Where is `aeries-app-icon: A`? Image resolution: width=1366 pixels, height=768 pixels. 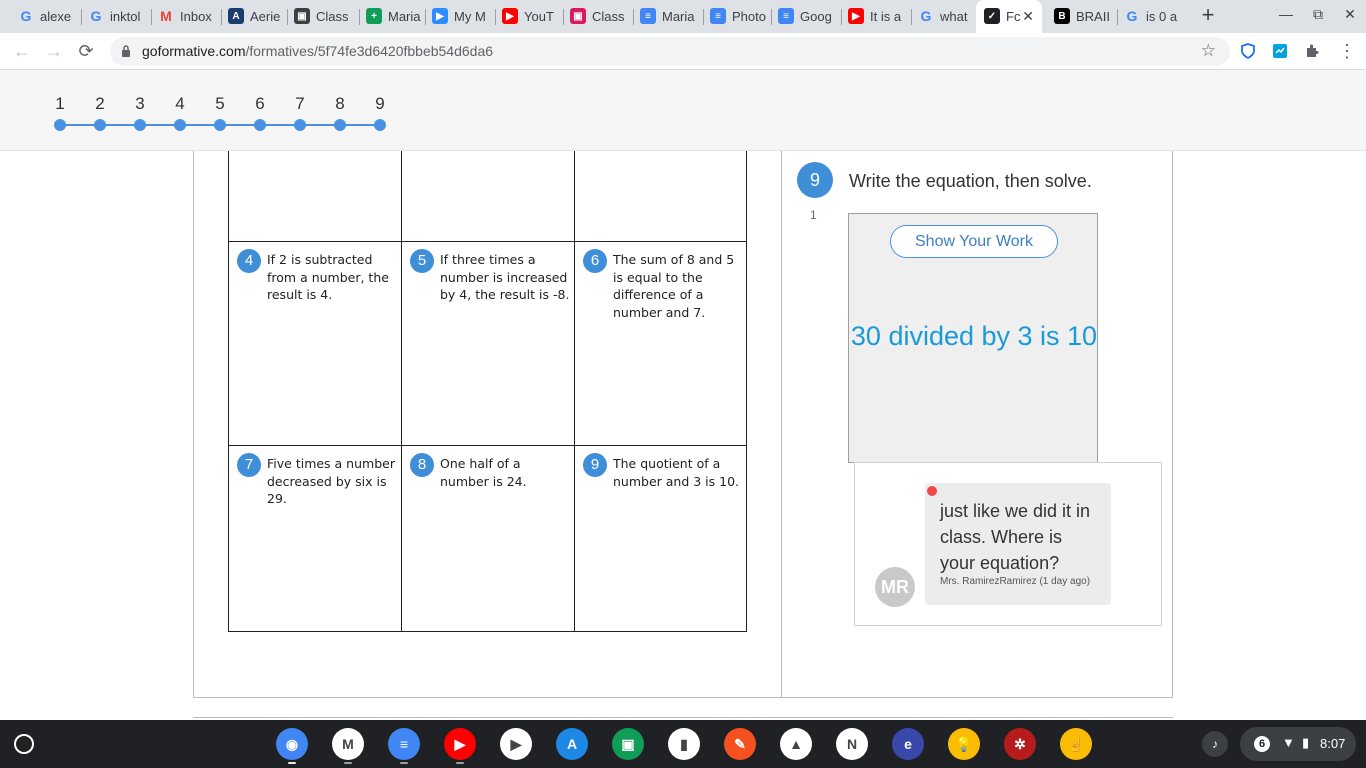
aeries-app-icon: A is located at coordinates (572, 744).